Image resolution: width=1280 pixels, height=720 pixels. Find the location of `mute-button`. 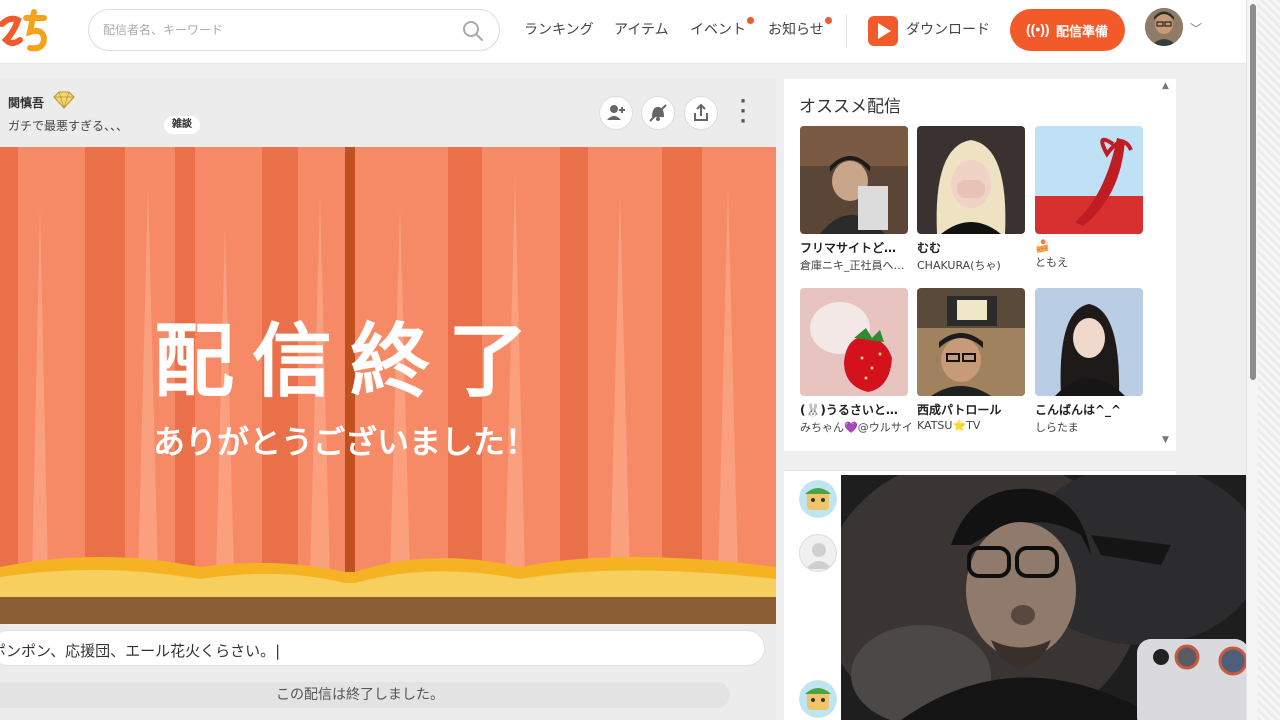

mute-button is located at coordinates (658, 113).